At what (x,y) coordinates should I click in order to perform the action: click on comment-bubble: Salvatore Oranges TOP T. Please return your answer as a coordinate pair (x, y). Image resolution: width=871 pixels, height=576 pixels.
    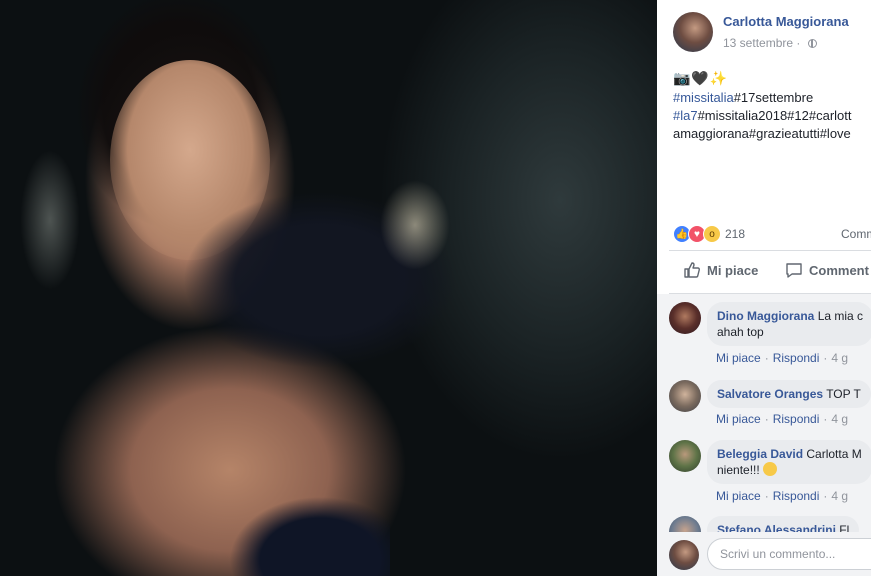
    Looking at the image, I should click on (789, 394).